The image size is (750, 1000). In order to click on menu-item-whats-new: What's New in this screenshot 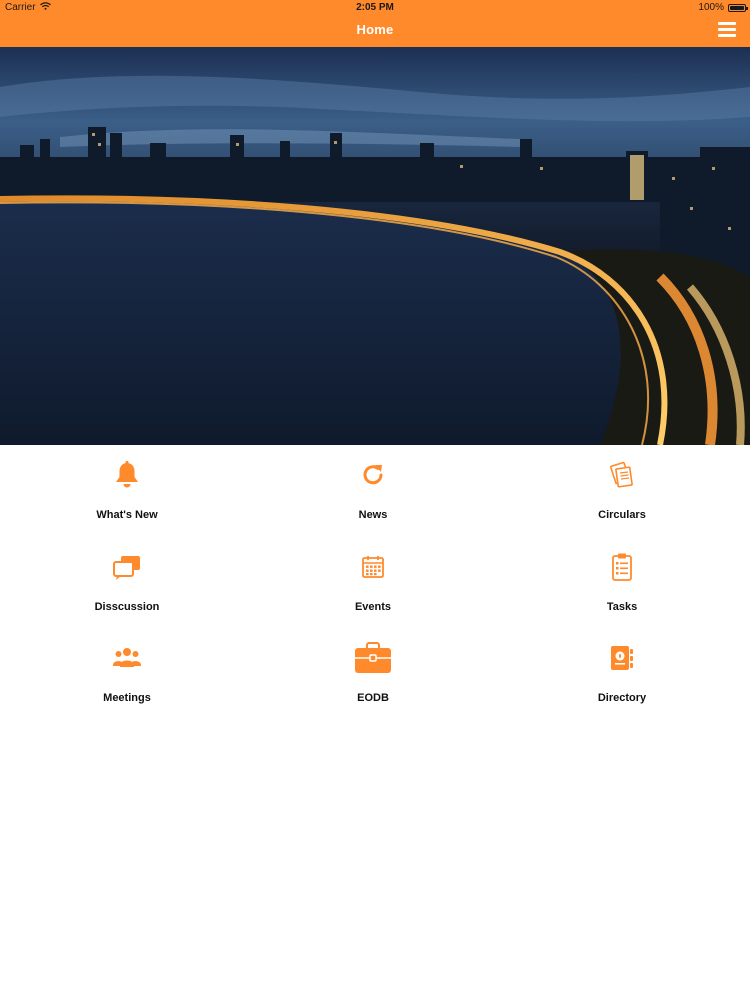, I will do `click(127, 490)`.